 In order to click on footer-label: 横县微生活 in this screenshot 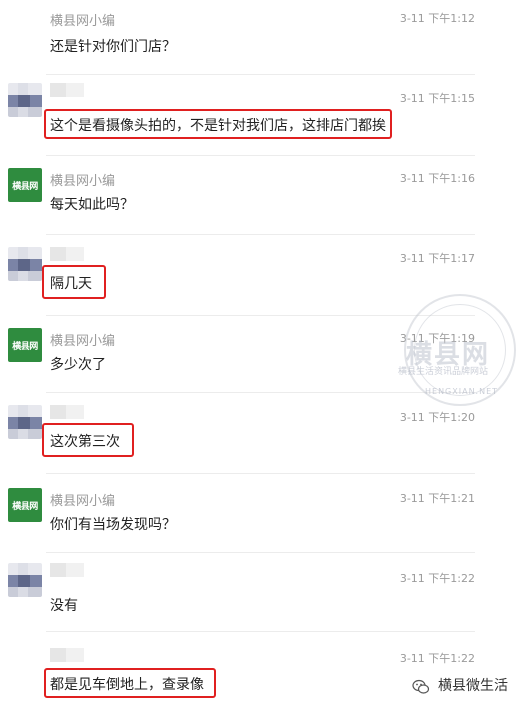, I will do `click(473, 686)`.